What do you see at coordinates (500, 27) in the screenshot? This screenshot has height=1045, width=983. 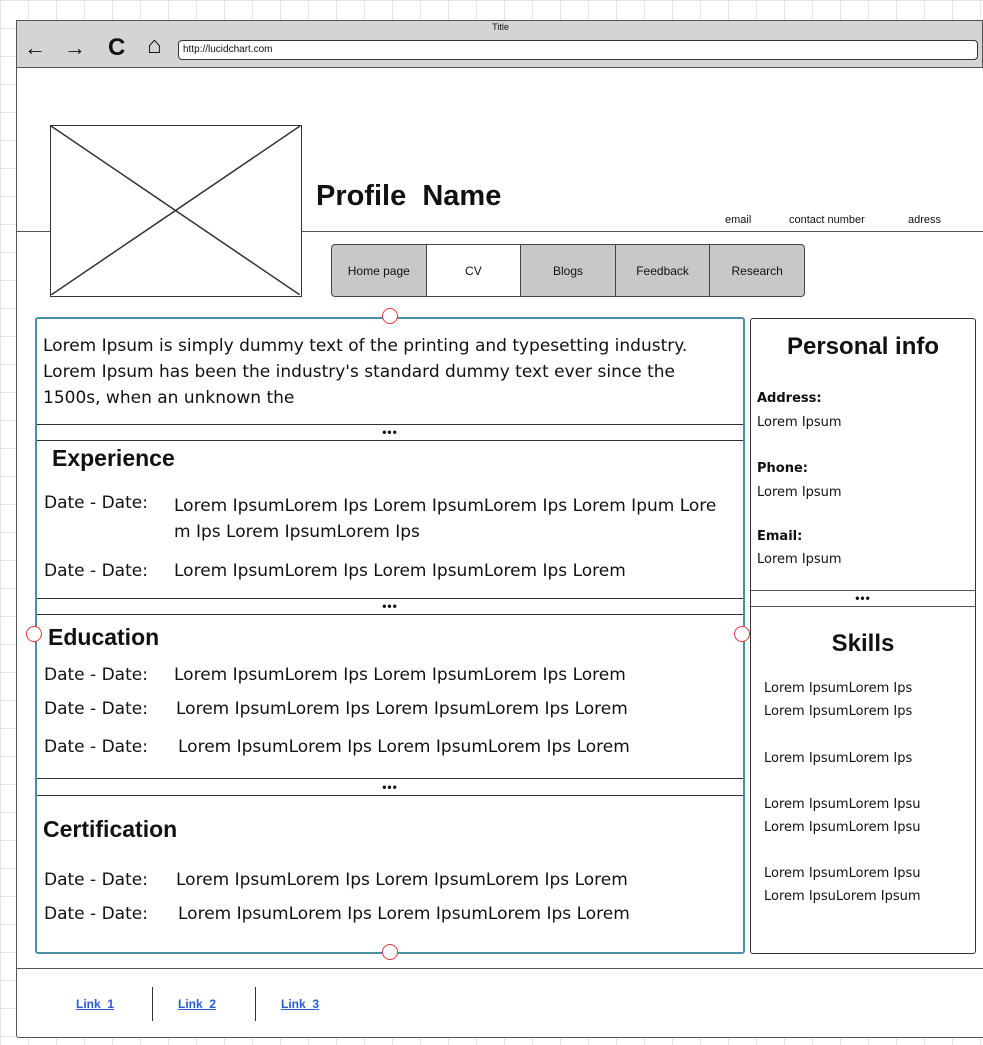 I see `window-title: Title` at bounding box center [500, 27].